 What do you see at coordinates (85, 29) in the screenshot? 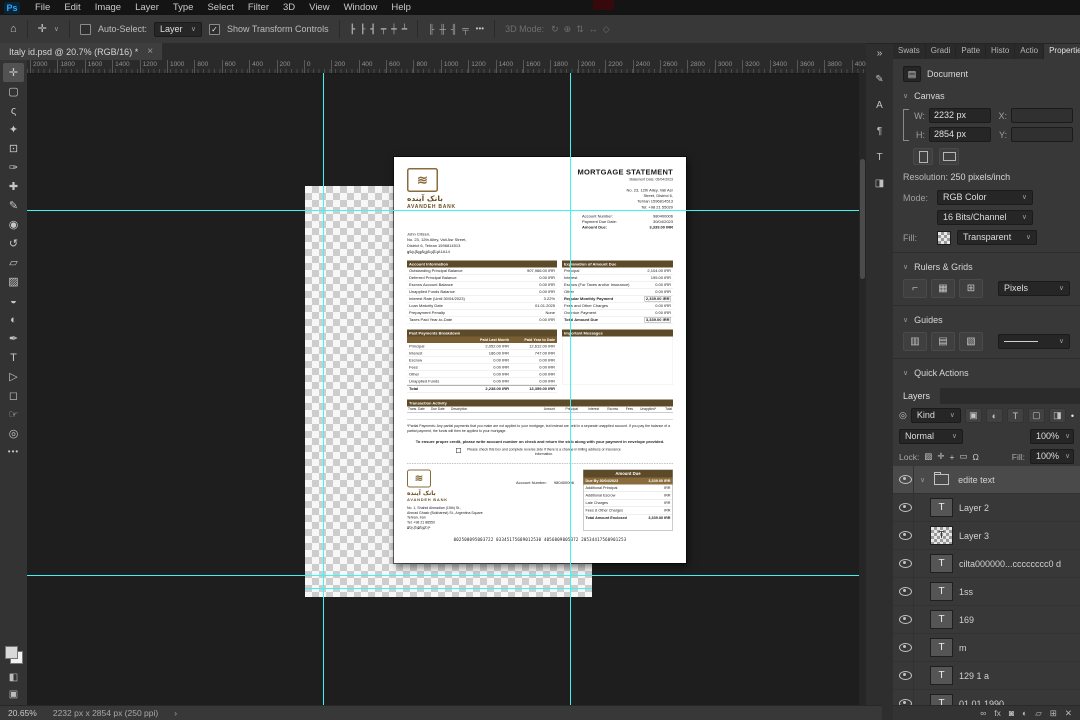
I see `auto-select-checkbox` at bounding box center [85, 29].